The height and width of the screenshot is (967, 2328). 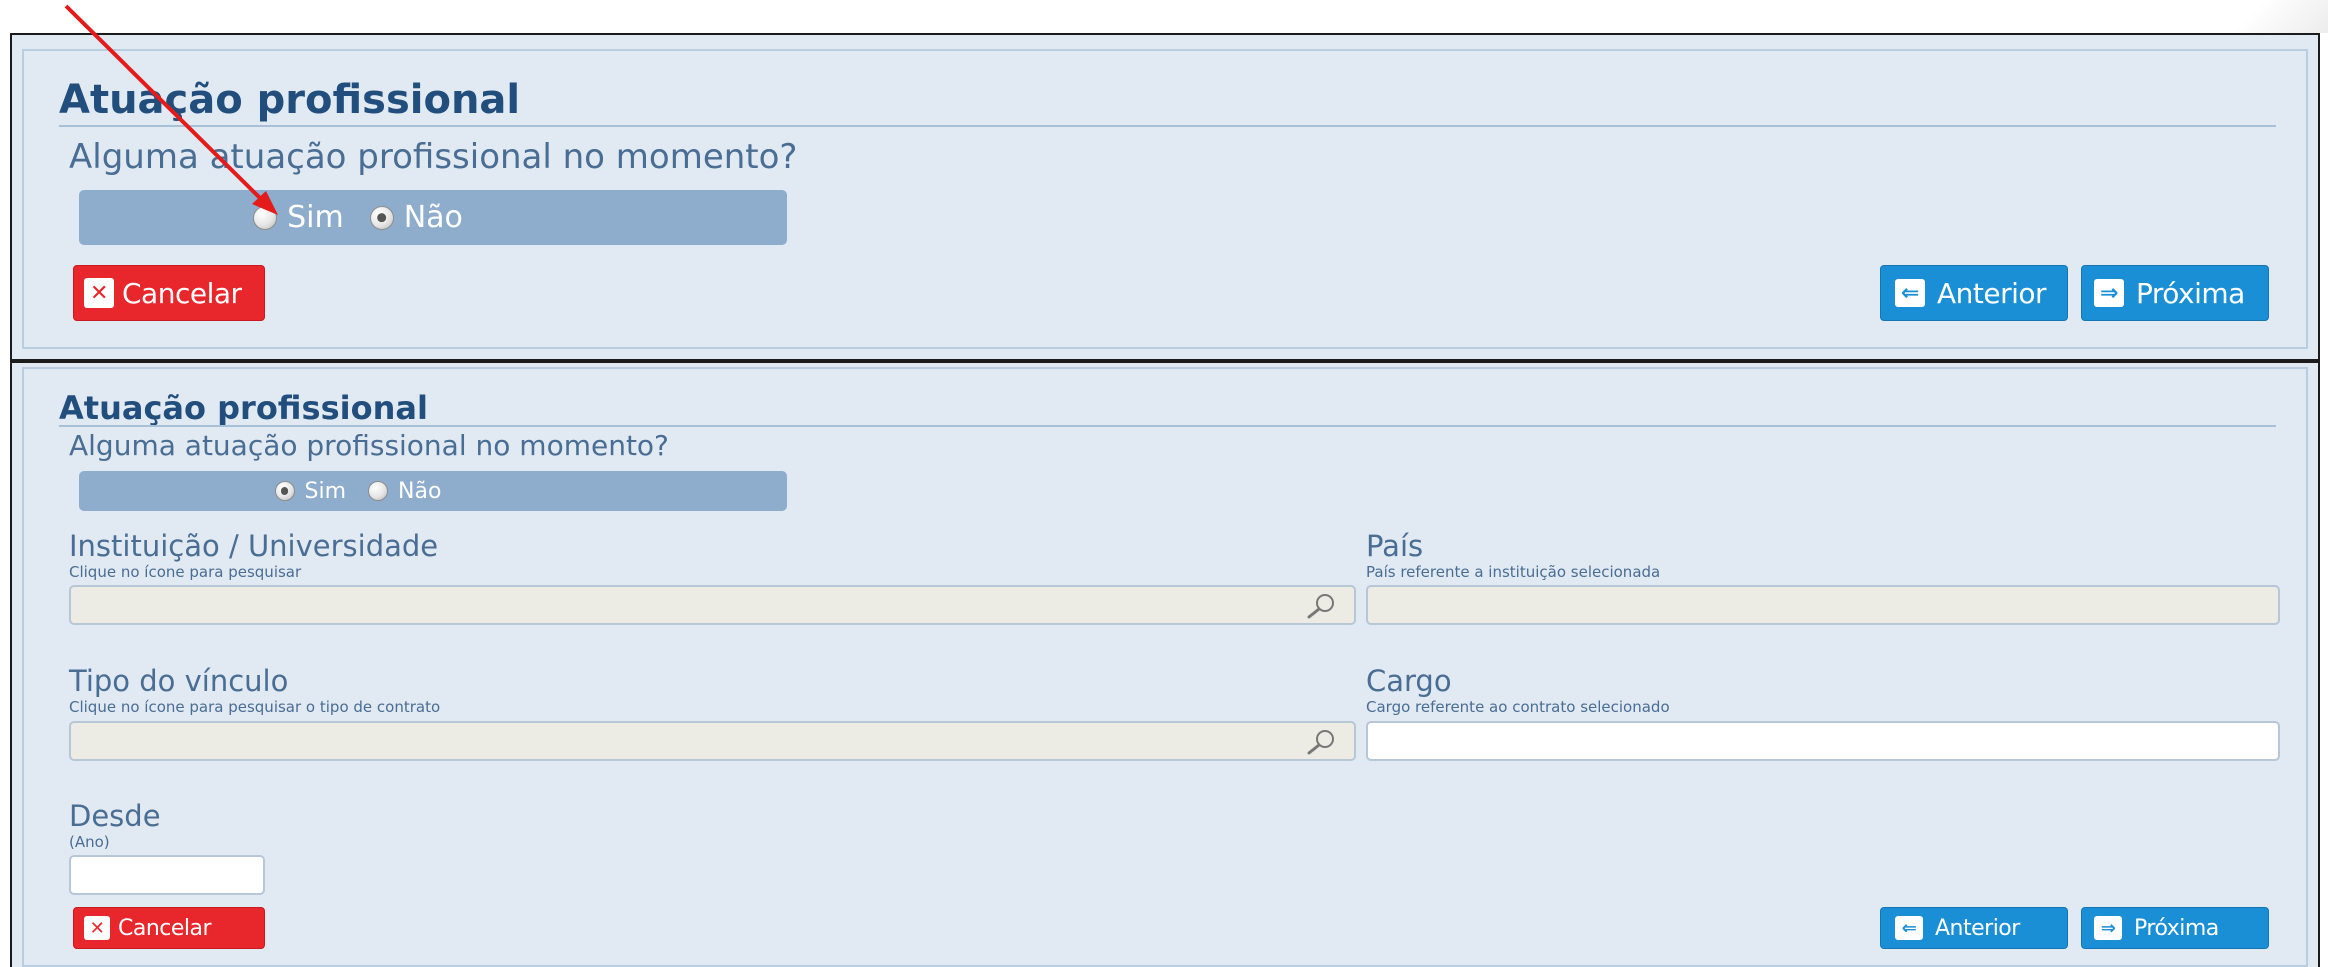 I want to click on tipo-vinculo-field, so click(x=712, y=741).